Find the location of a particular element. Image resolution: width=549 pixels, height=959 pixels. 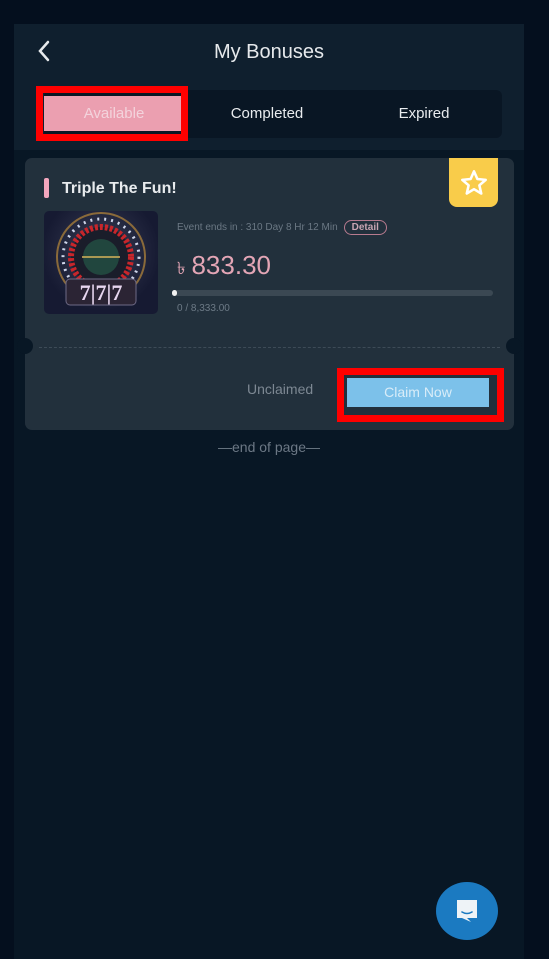

tab-expired: Expired is located at coordinates (424, 114).